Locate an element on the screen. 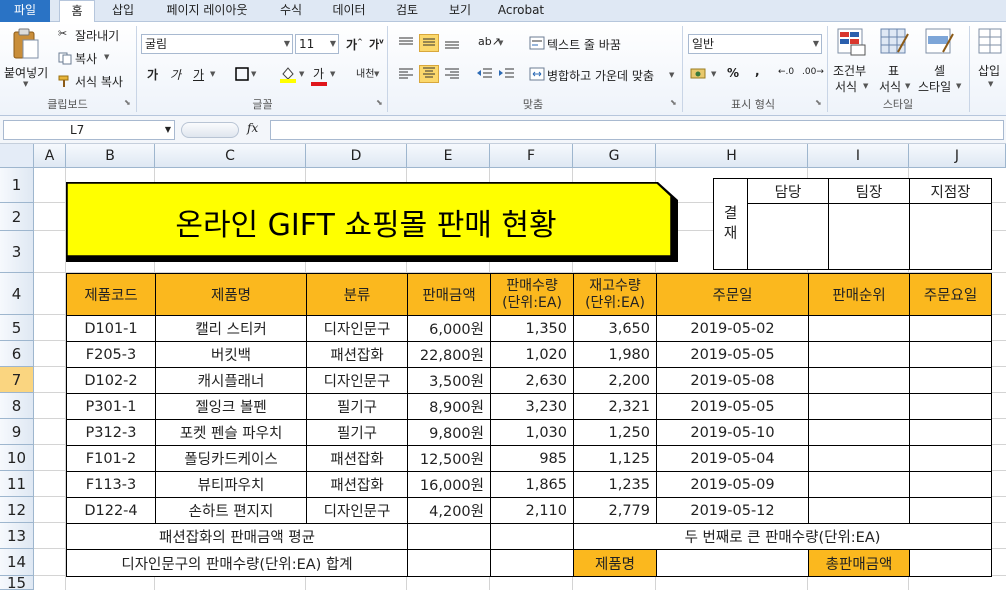 The image size is (1006, 590). orientation-dropdown-icon: ▼ is located at coordinates (500, 43).